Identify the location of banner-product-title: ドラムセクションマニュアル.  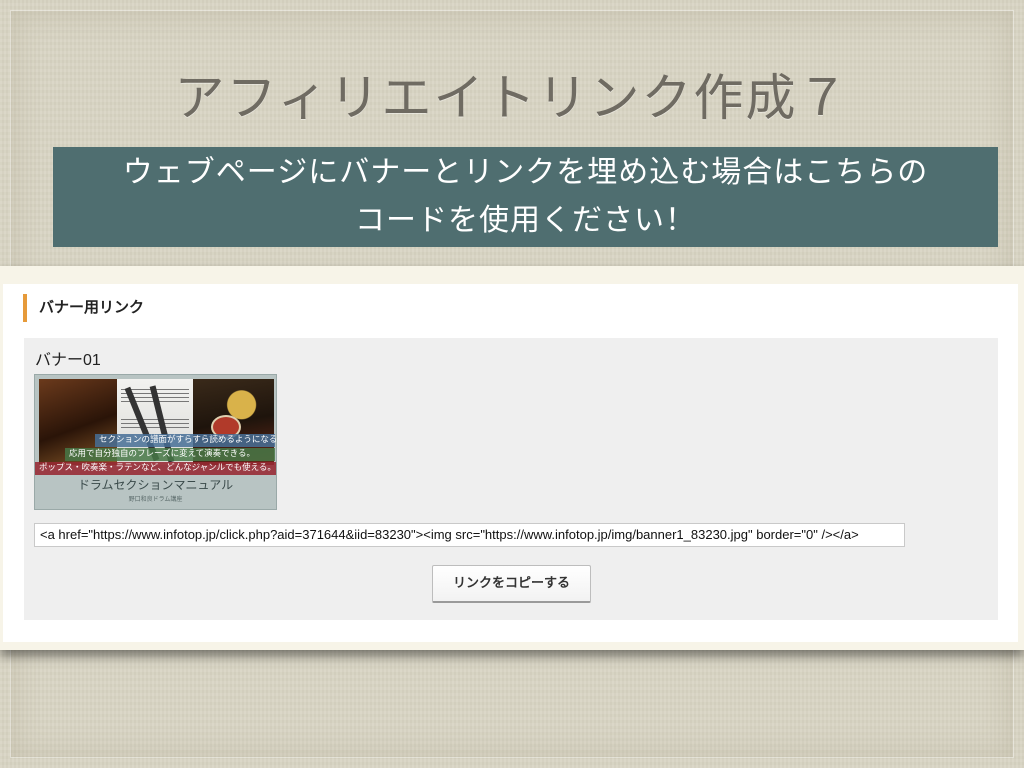
(155, 485).